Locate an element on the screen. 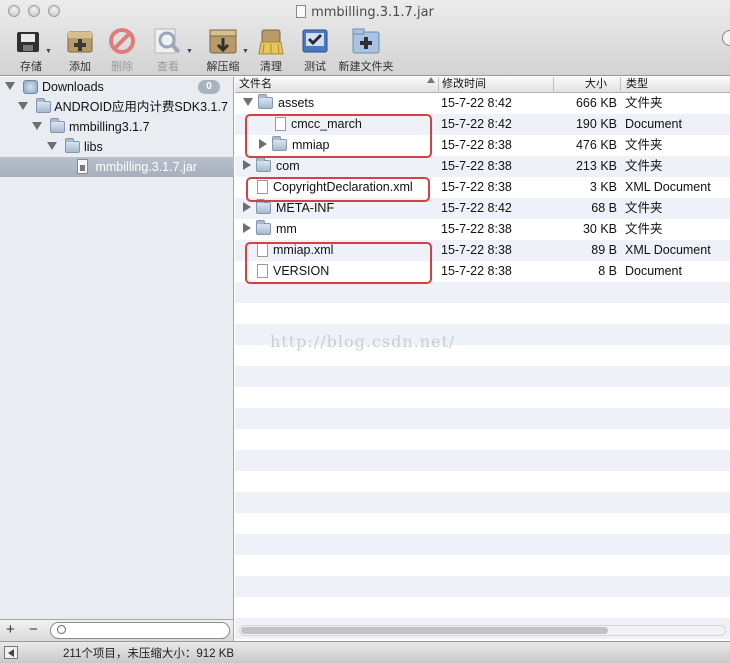  add-item-button: + is located at coordinates (10, 630).